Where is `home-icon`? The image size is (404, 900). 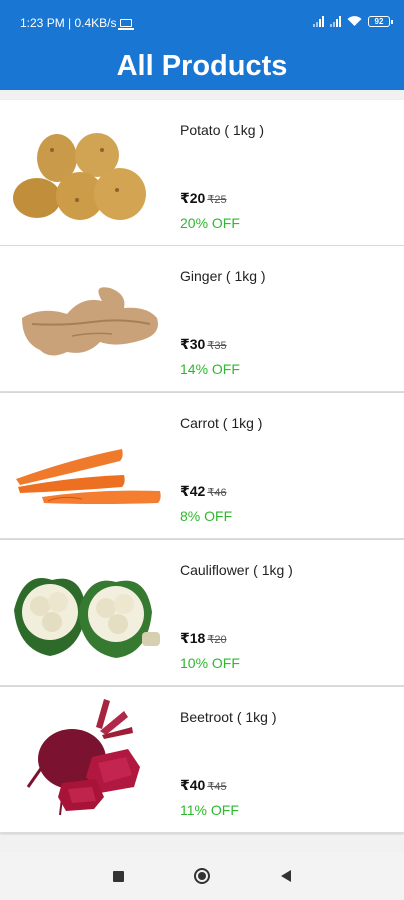
home-icon is located at coordinates (202, 876).